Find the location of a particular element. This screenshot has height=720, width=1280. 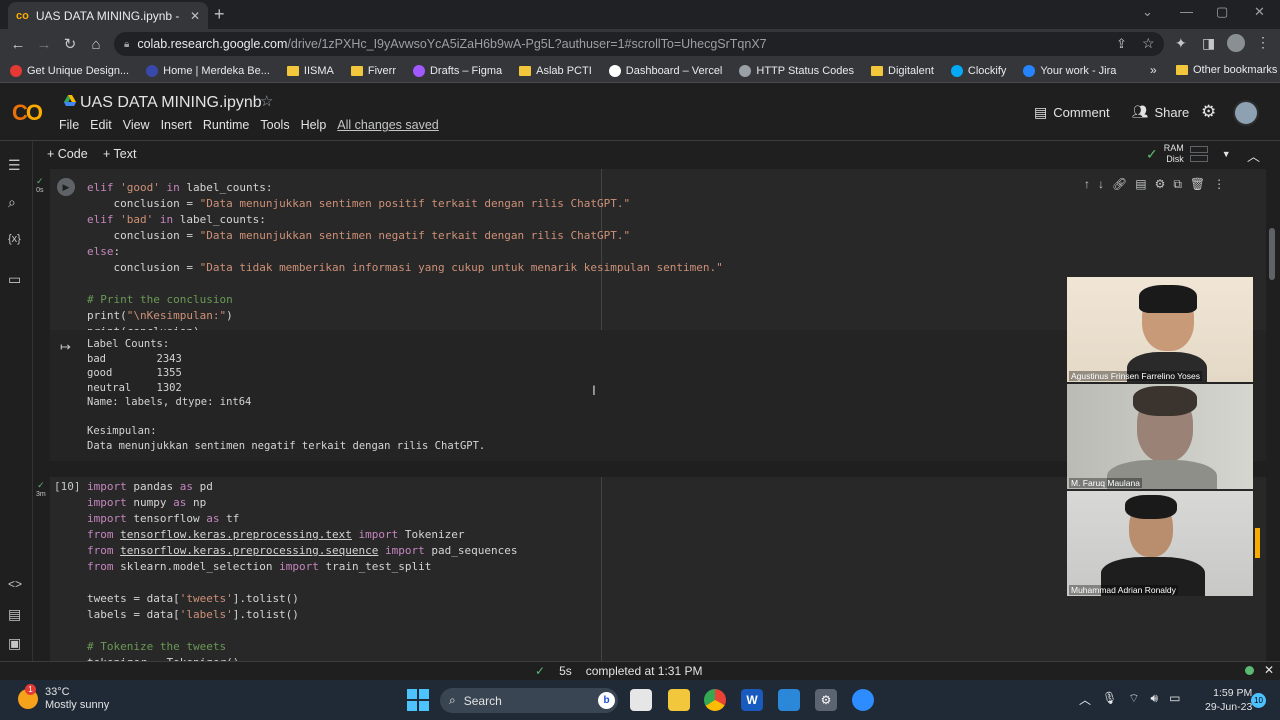

terminal-icon: ▣ is located at coordinates (14, 643).